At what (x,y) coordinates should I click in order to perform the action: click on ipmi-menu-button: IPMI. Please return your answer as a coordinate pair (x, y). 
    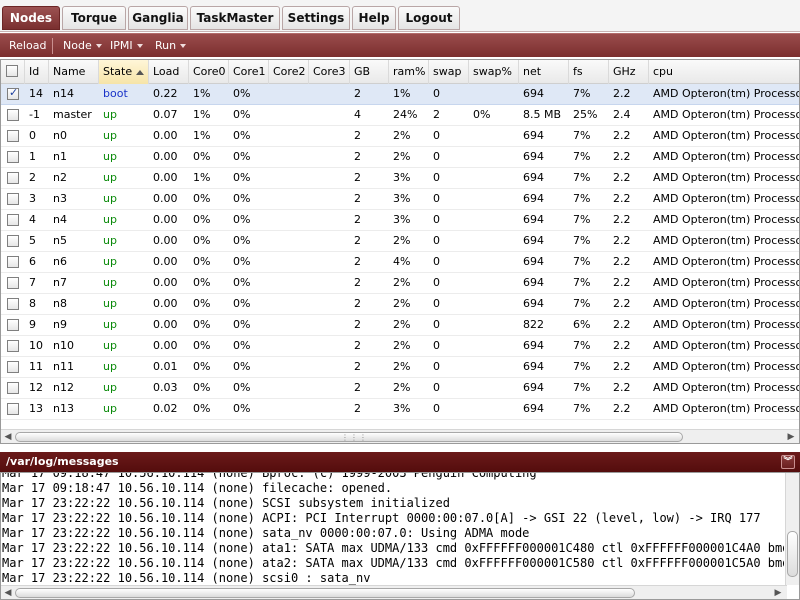
    Looking at the image, I should click on (126, 45).